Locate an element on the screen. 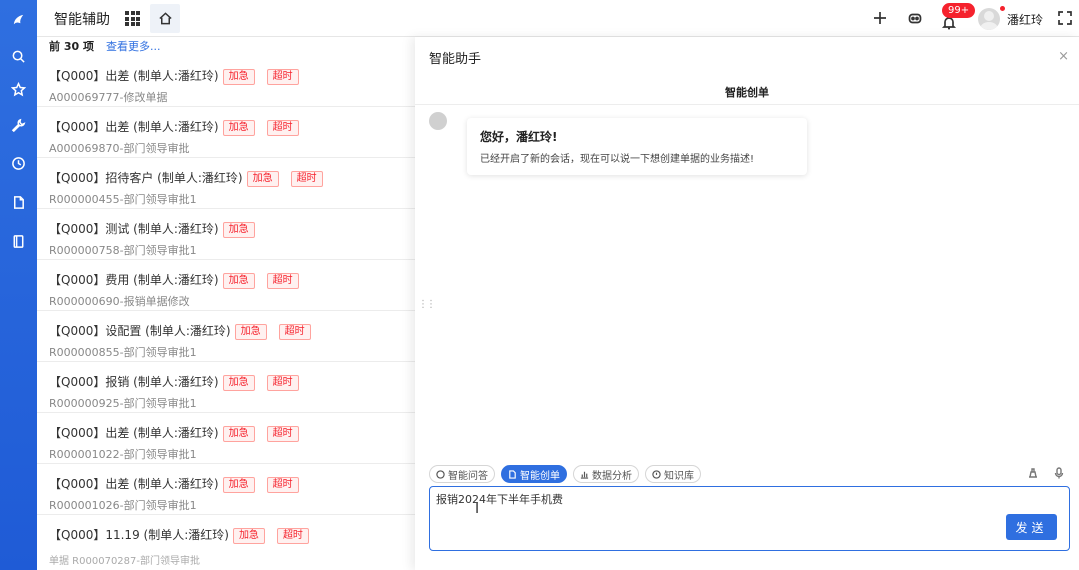 The height and width of the screenshot is (570, 1079). robot-icon is located at coordinates (915, 18).